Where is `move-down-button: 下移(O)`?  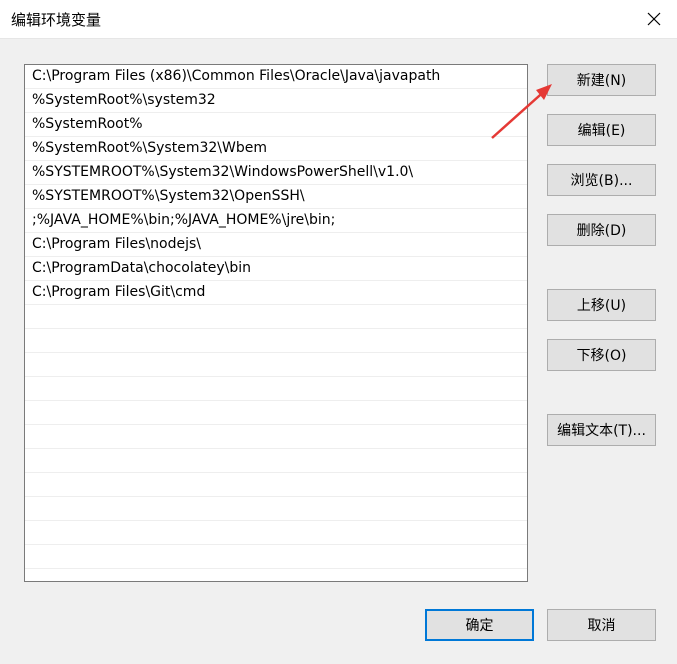 move-down-button: 下移(O) is located at coordinates (601, 355).